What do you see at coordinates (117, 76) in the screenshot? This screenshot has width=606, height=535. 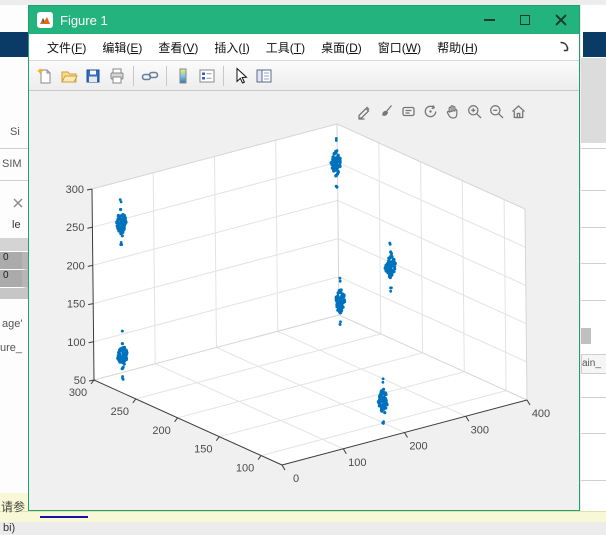 I see `print-figure-button` at bounding box center [117, 76].